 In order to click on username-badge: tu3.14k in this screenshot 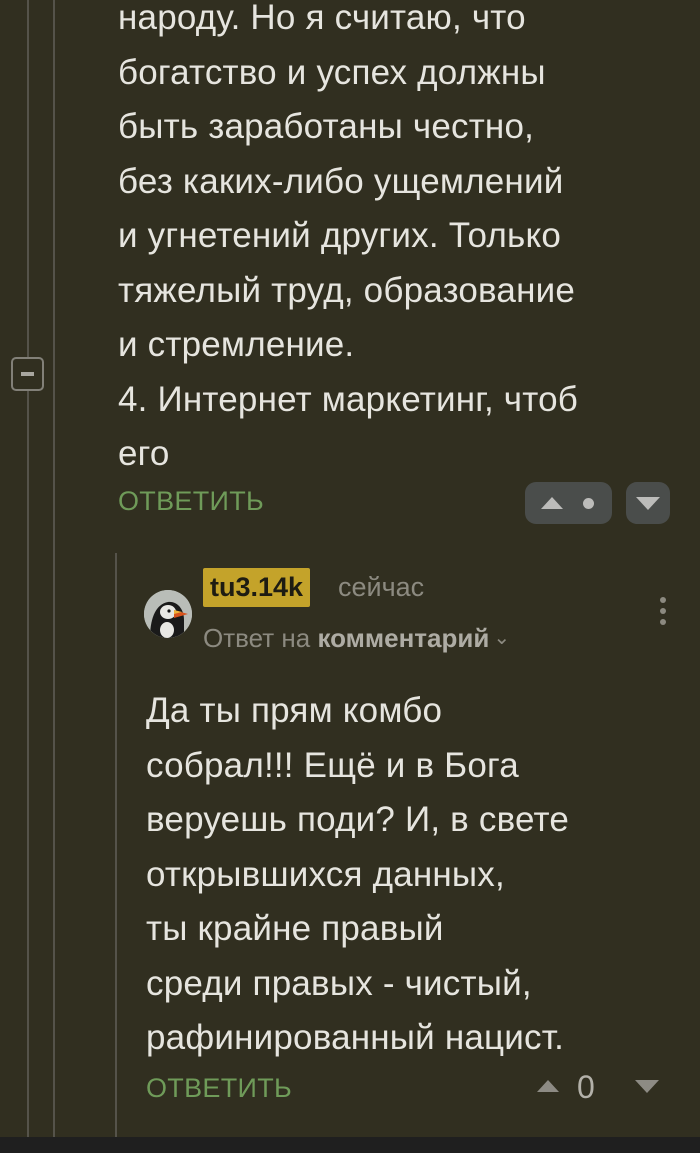, I will do `click(257, 587)`.